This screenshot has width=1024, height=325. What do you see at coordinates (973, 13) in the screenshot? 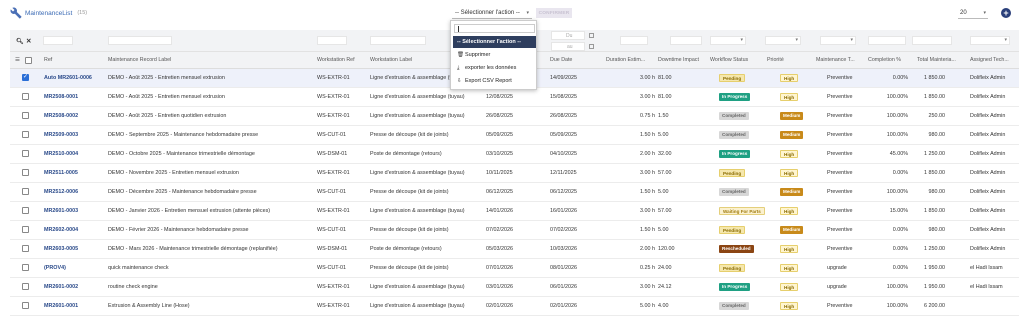
I see `per-page-select: 20 ▾` at bounding box center [973, 13].